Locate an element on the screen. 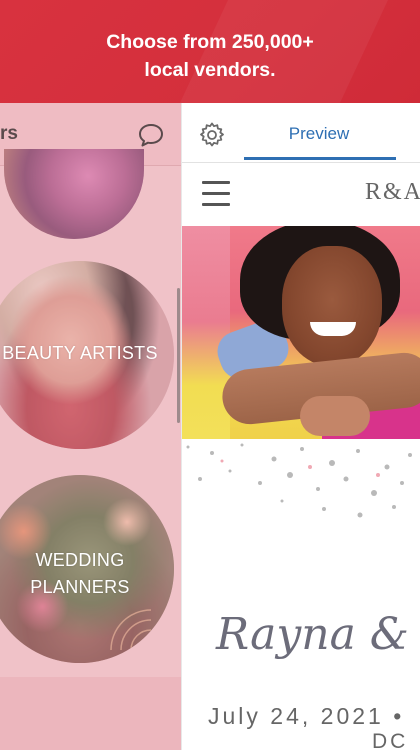 The image size is (420, 750). card-overlay is located at coordinates (74, 194).